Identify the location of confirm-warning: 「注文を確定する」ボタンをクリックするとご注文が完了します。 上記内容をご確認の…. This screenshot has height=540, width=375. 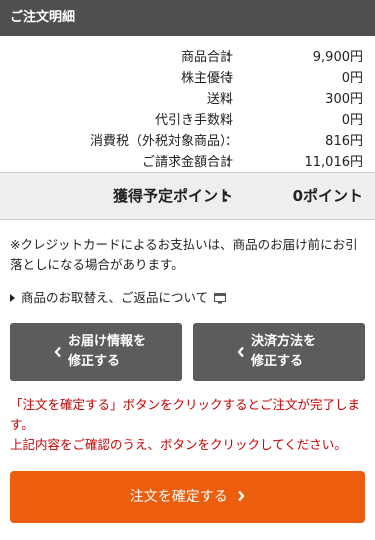
(189, 425).